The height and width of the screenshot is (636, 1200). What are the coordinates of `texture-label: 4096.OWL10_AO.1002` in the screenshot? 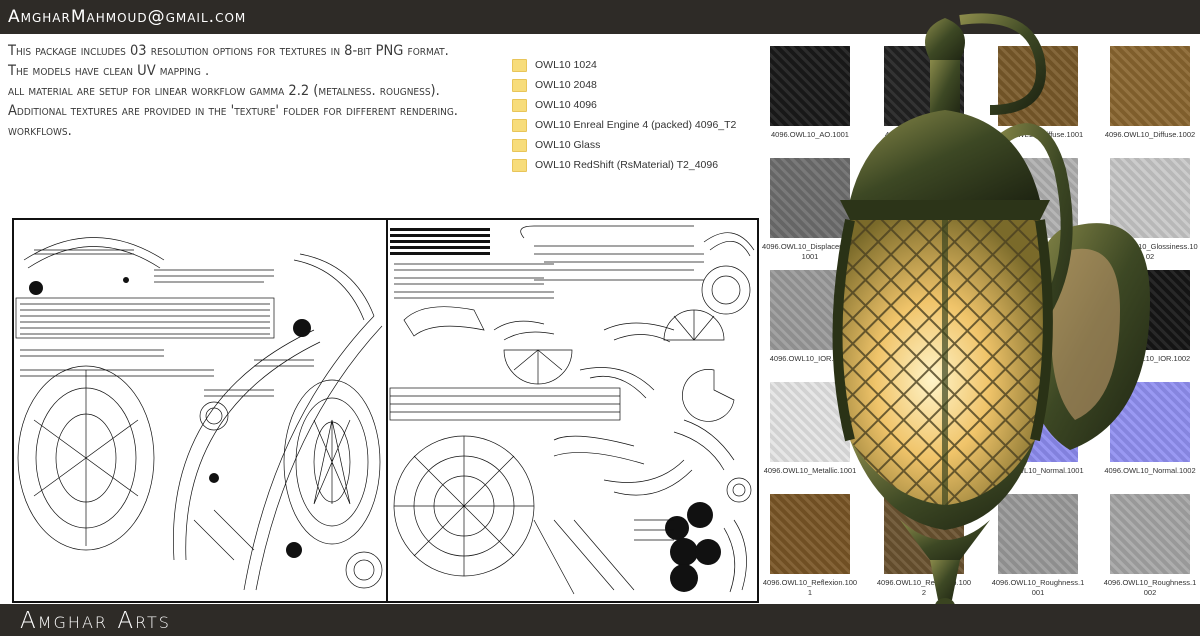 It's located at (924, 134).